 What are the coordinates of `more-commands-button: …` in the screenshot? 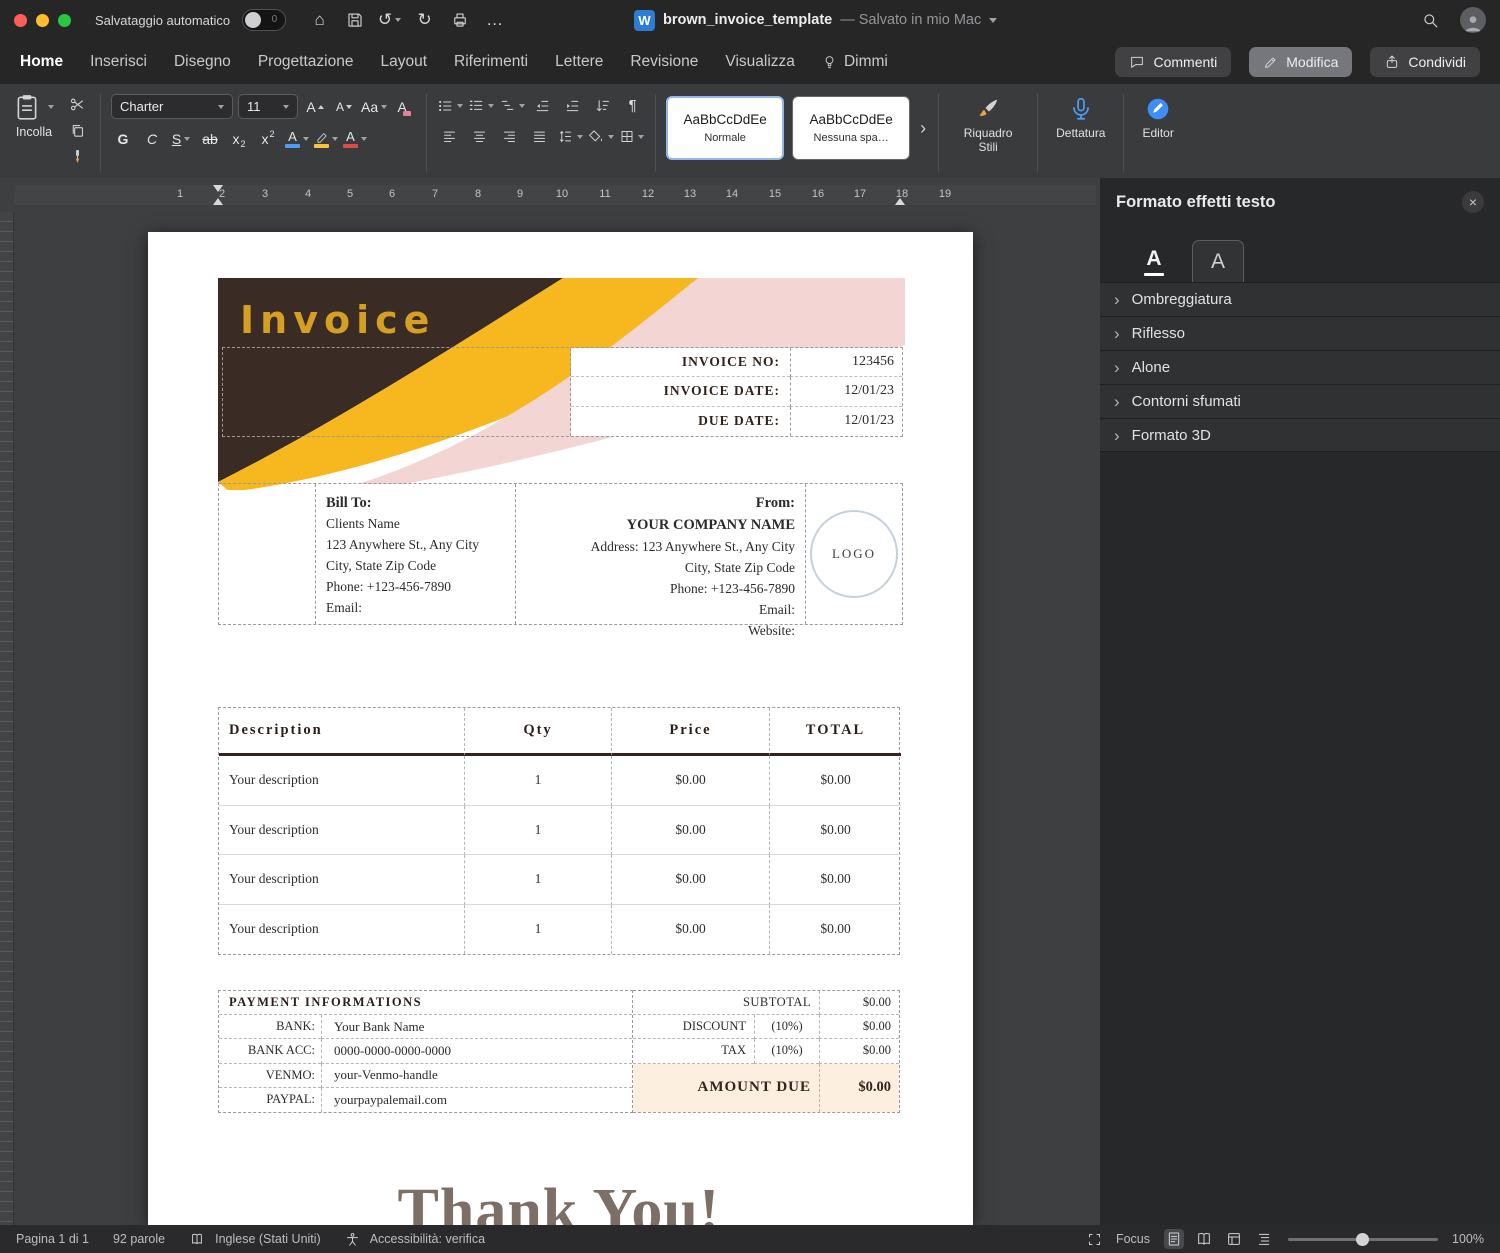 It's located at (494, 20).